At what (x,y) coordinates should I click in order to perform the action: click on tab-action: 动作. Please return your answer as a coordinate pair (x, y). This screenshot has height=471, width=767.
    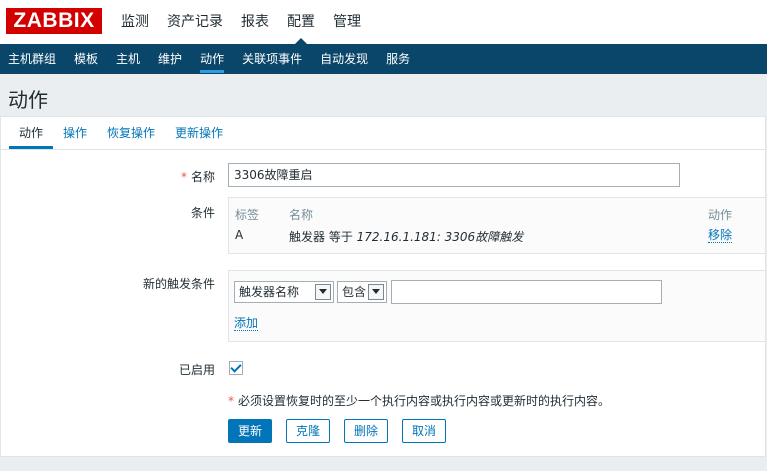
    Looking at the image, I should click on (31, 133).